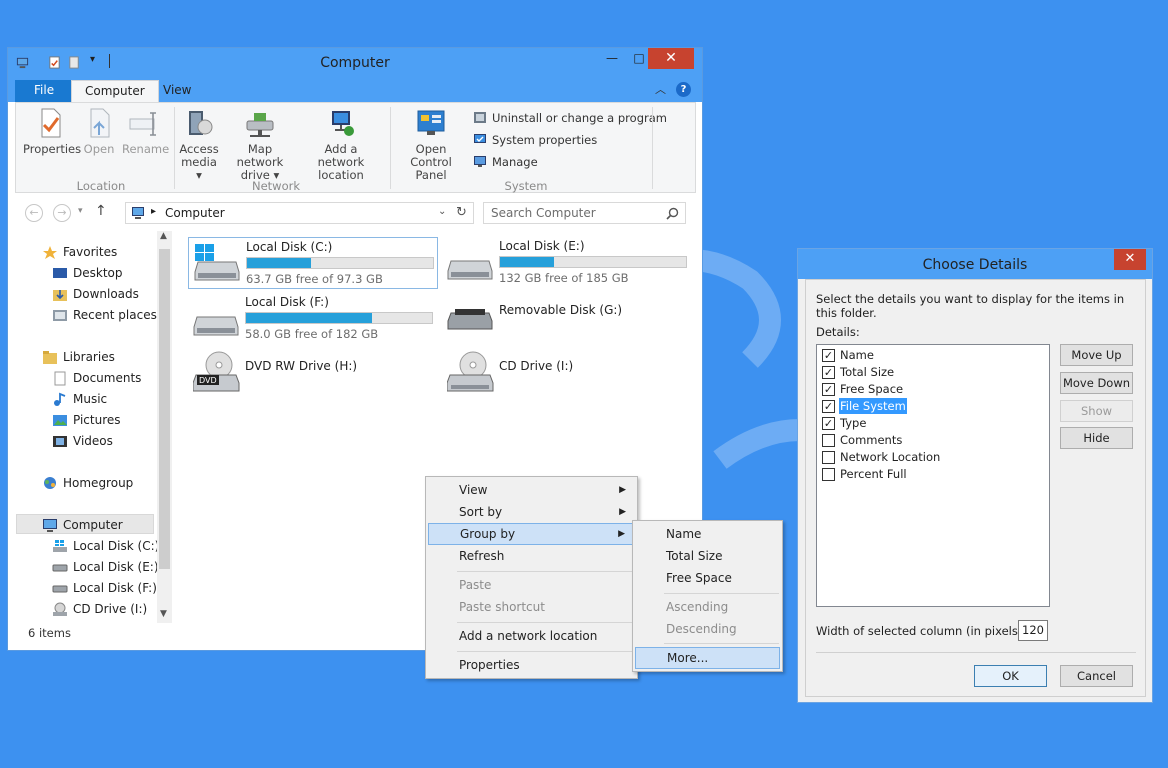 The height and width of the screenshot is (768, 1168). Describe the element at coordinates (531, 607) in the screenshot. I see `menu-item-paste-shortcut: Paste shortcut` at that location.